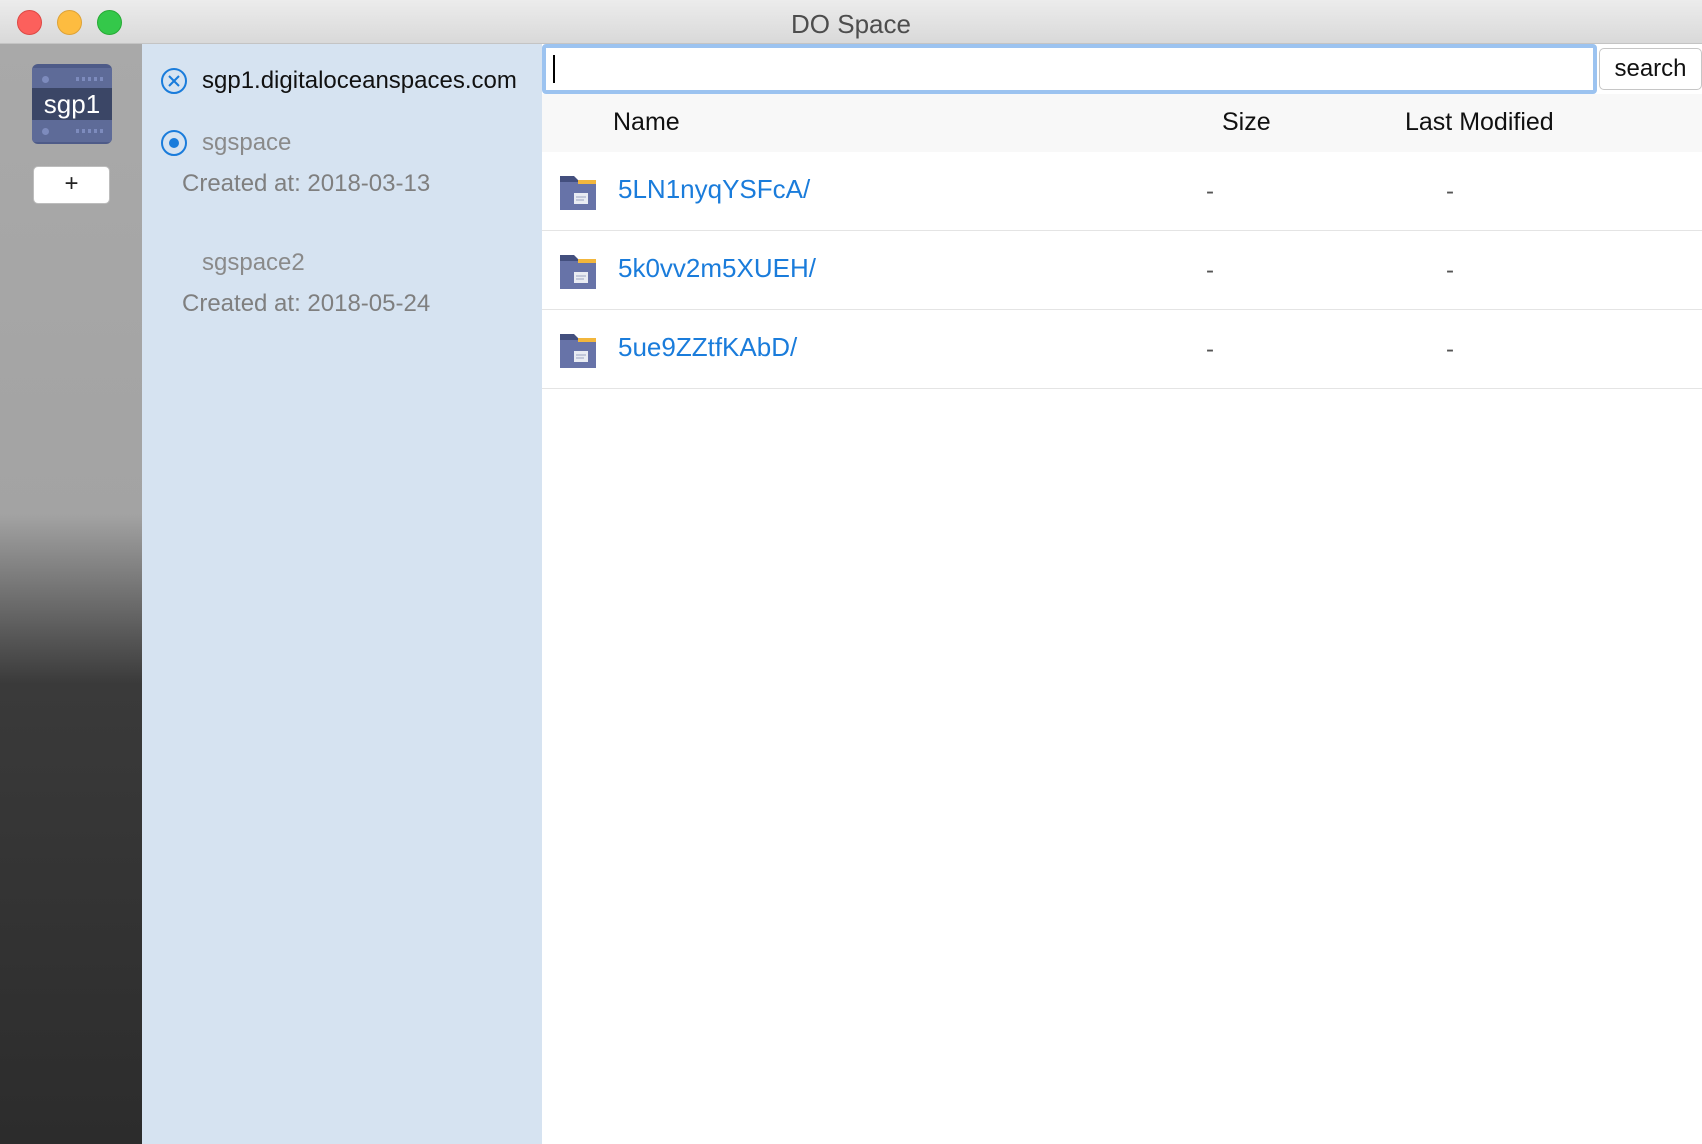 The width and height of the screenshot is (1702, 1144). Describe the element at coordinates (554, 69) in the screenshot. I see `text-caret` at that location.